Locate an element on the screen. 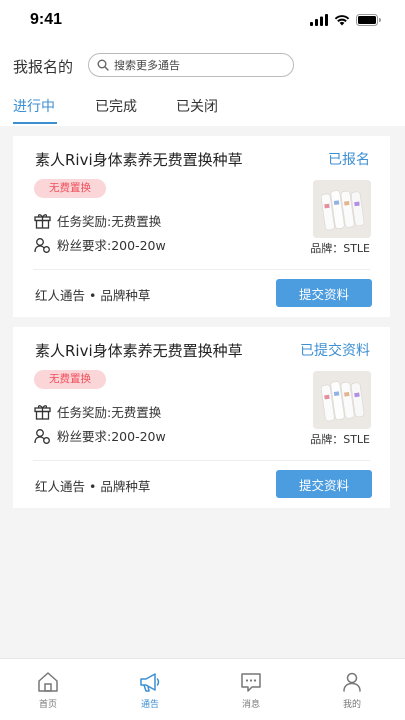 The height and width of the screenshot is (720, 405). message-icon is located at coordinates (251, 682).